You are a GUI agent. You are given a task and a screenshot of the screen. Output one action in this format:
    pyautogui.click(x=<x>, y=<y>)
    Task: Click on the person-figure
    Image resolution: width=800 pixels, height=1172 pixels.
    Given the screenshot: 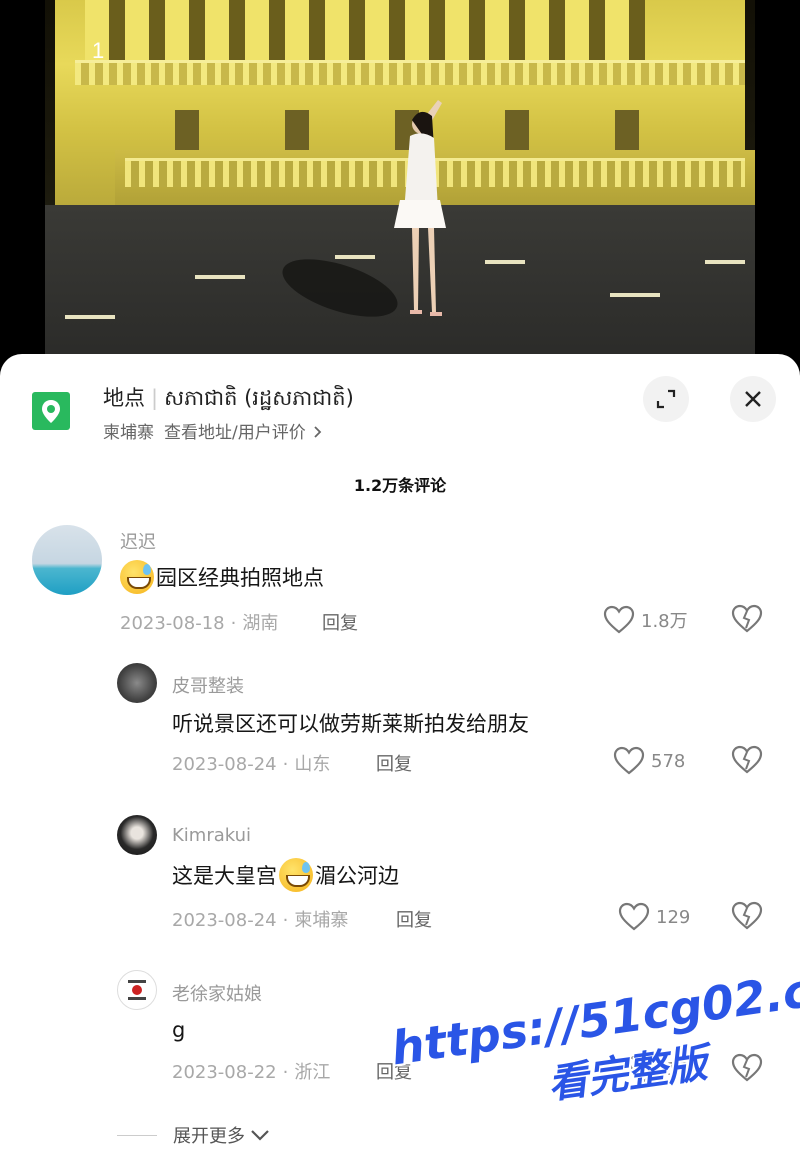 What is the action you would take?
    pyautogui.click(x=420, y=208)
    